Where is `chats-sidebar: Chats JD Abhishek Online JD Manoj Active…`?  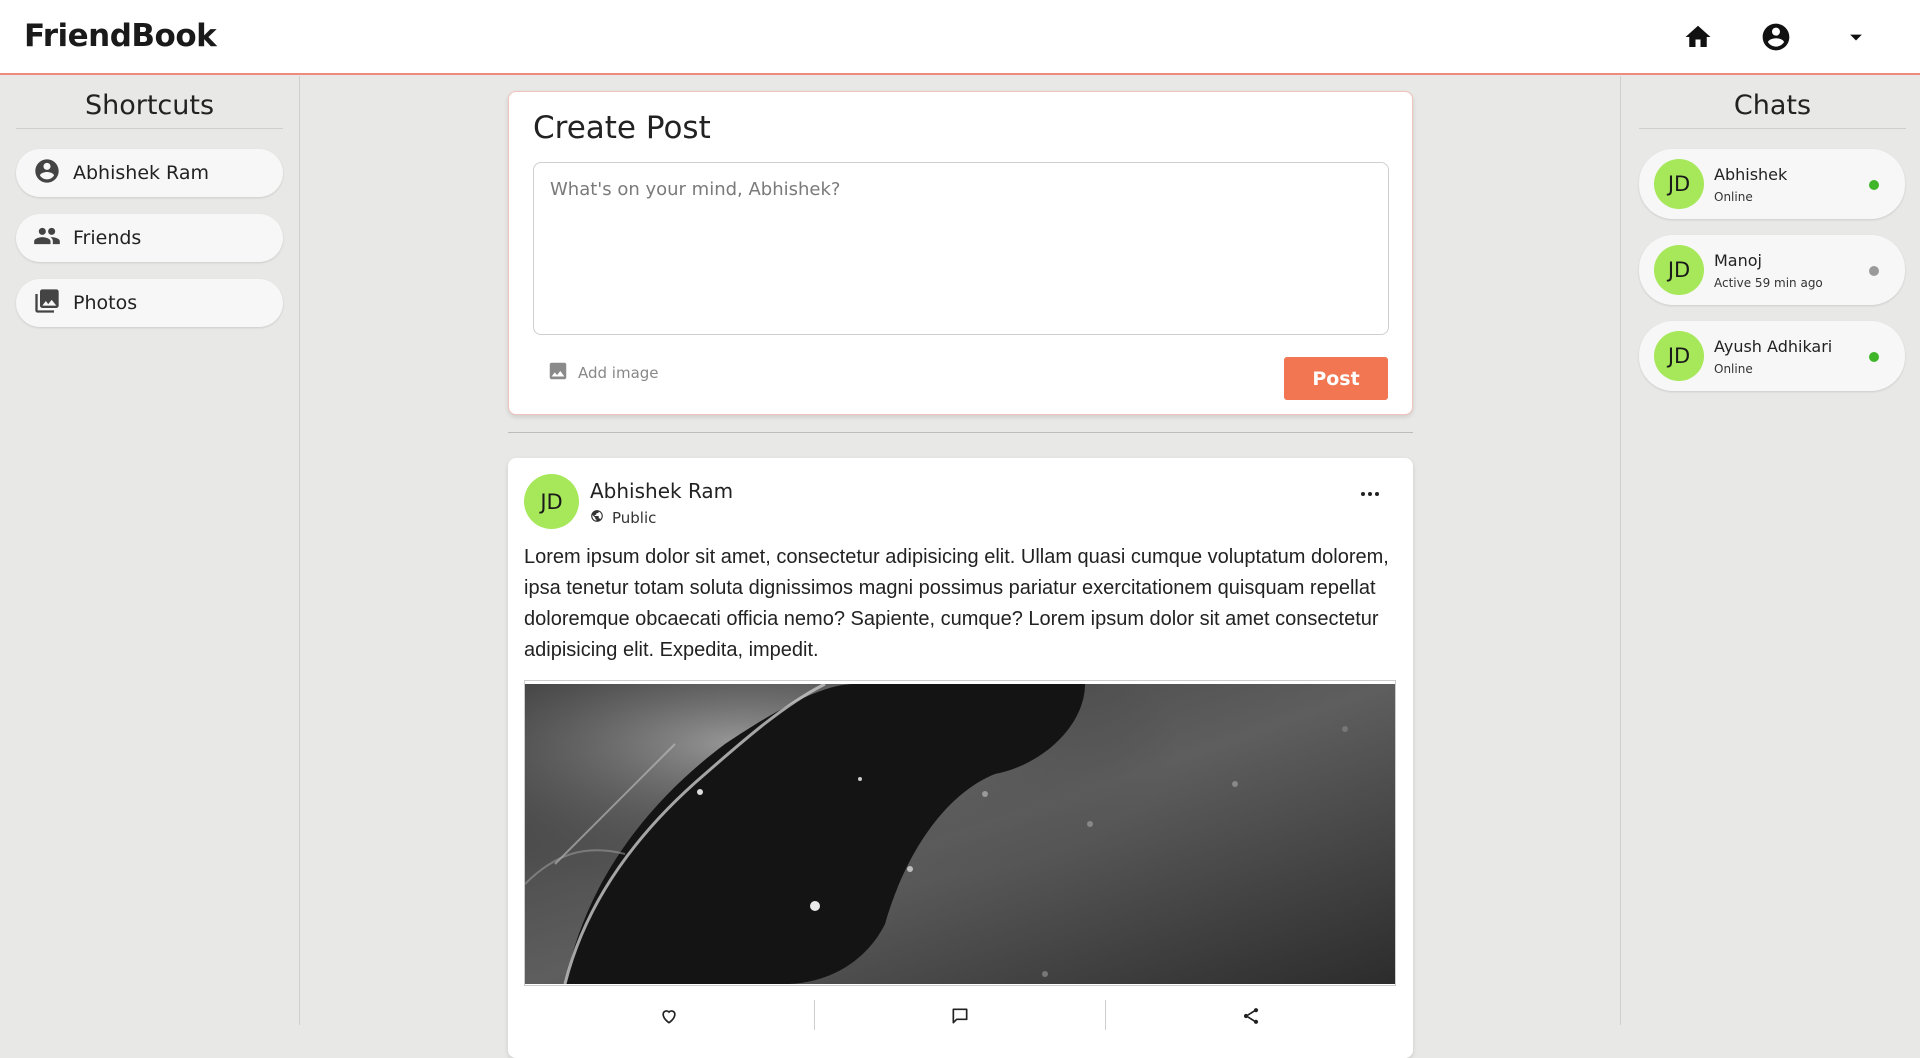 chats-sidebar: Chats JD Abhishek Online JD Manoj Active… is located at coordinates (1770, 550).